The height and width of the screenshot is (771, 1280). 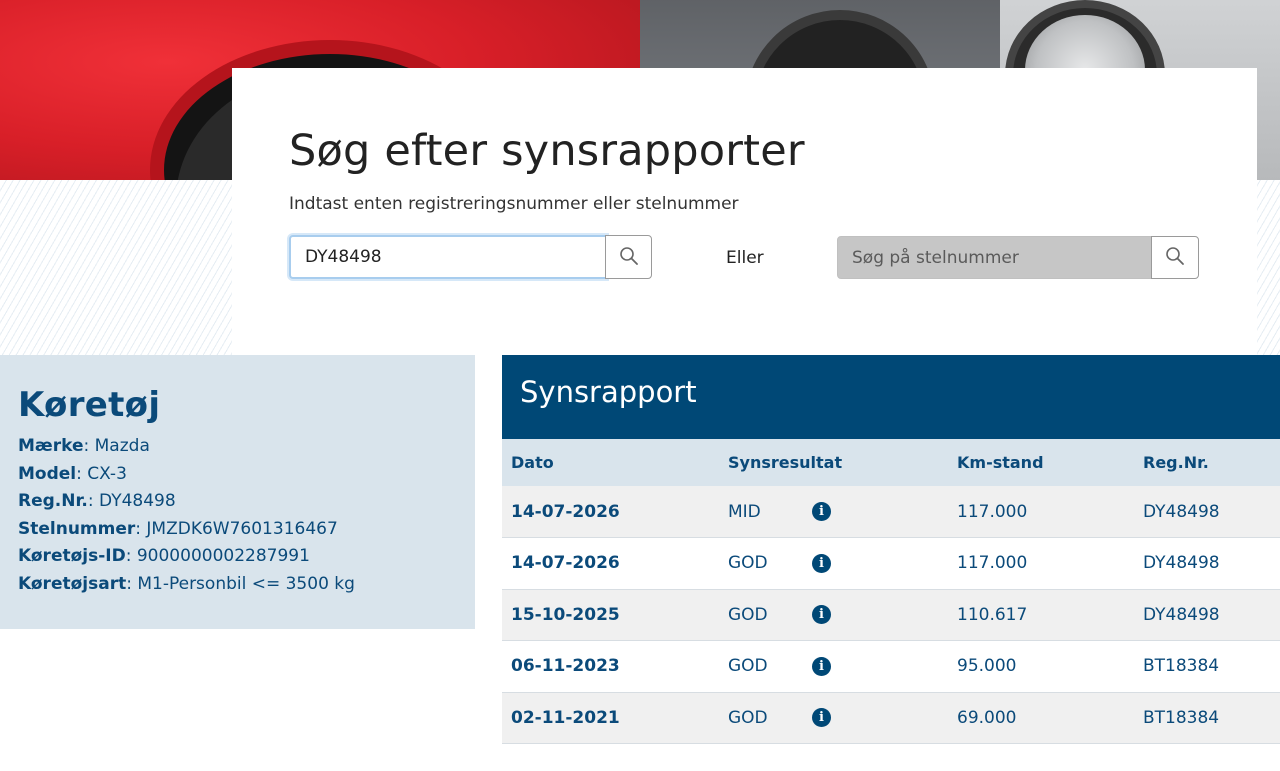 I want to click on cell-km: 69.000, so click(x=1041, y=718).